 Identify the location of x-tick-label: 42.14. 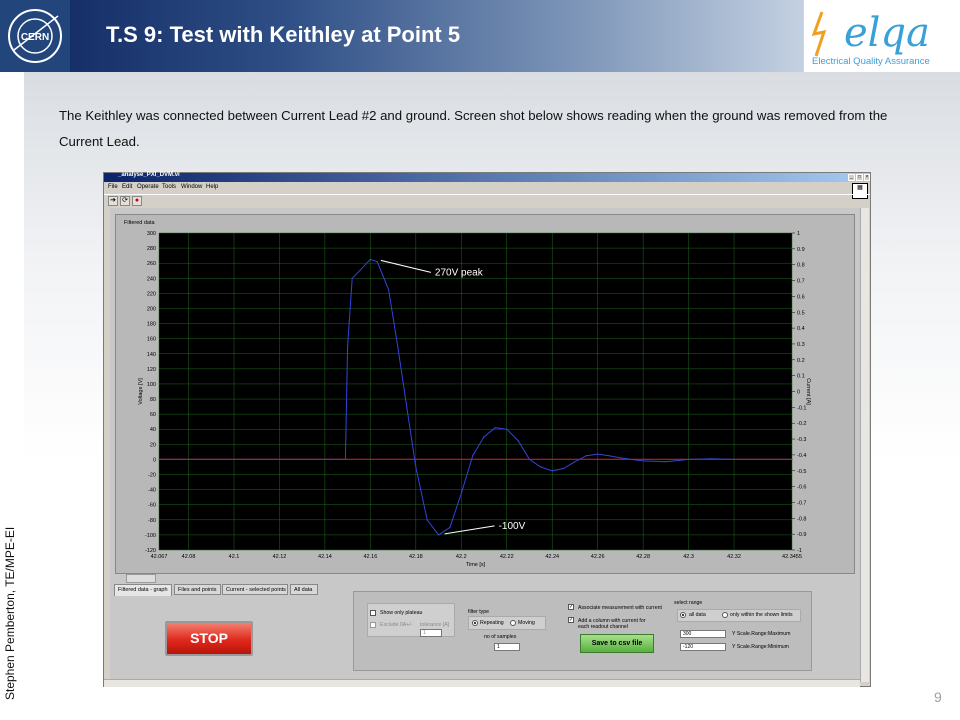
(325, 557).